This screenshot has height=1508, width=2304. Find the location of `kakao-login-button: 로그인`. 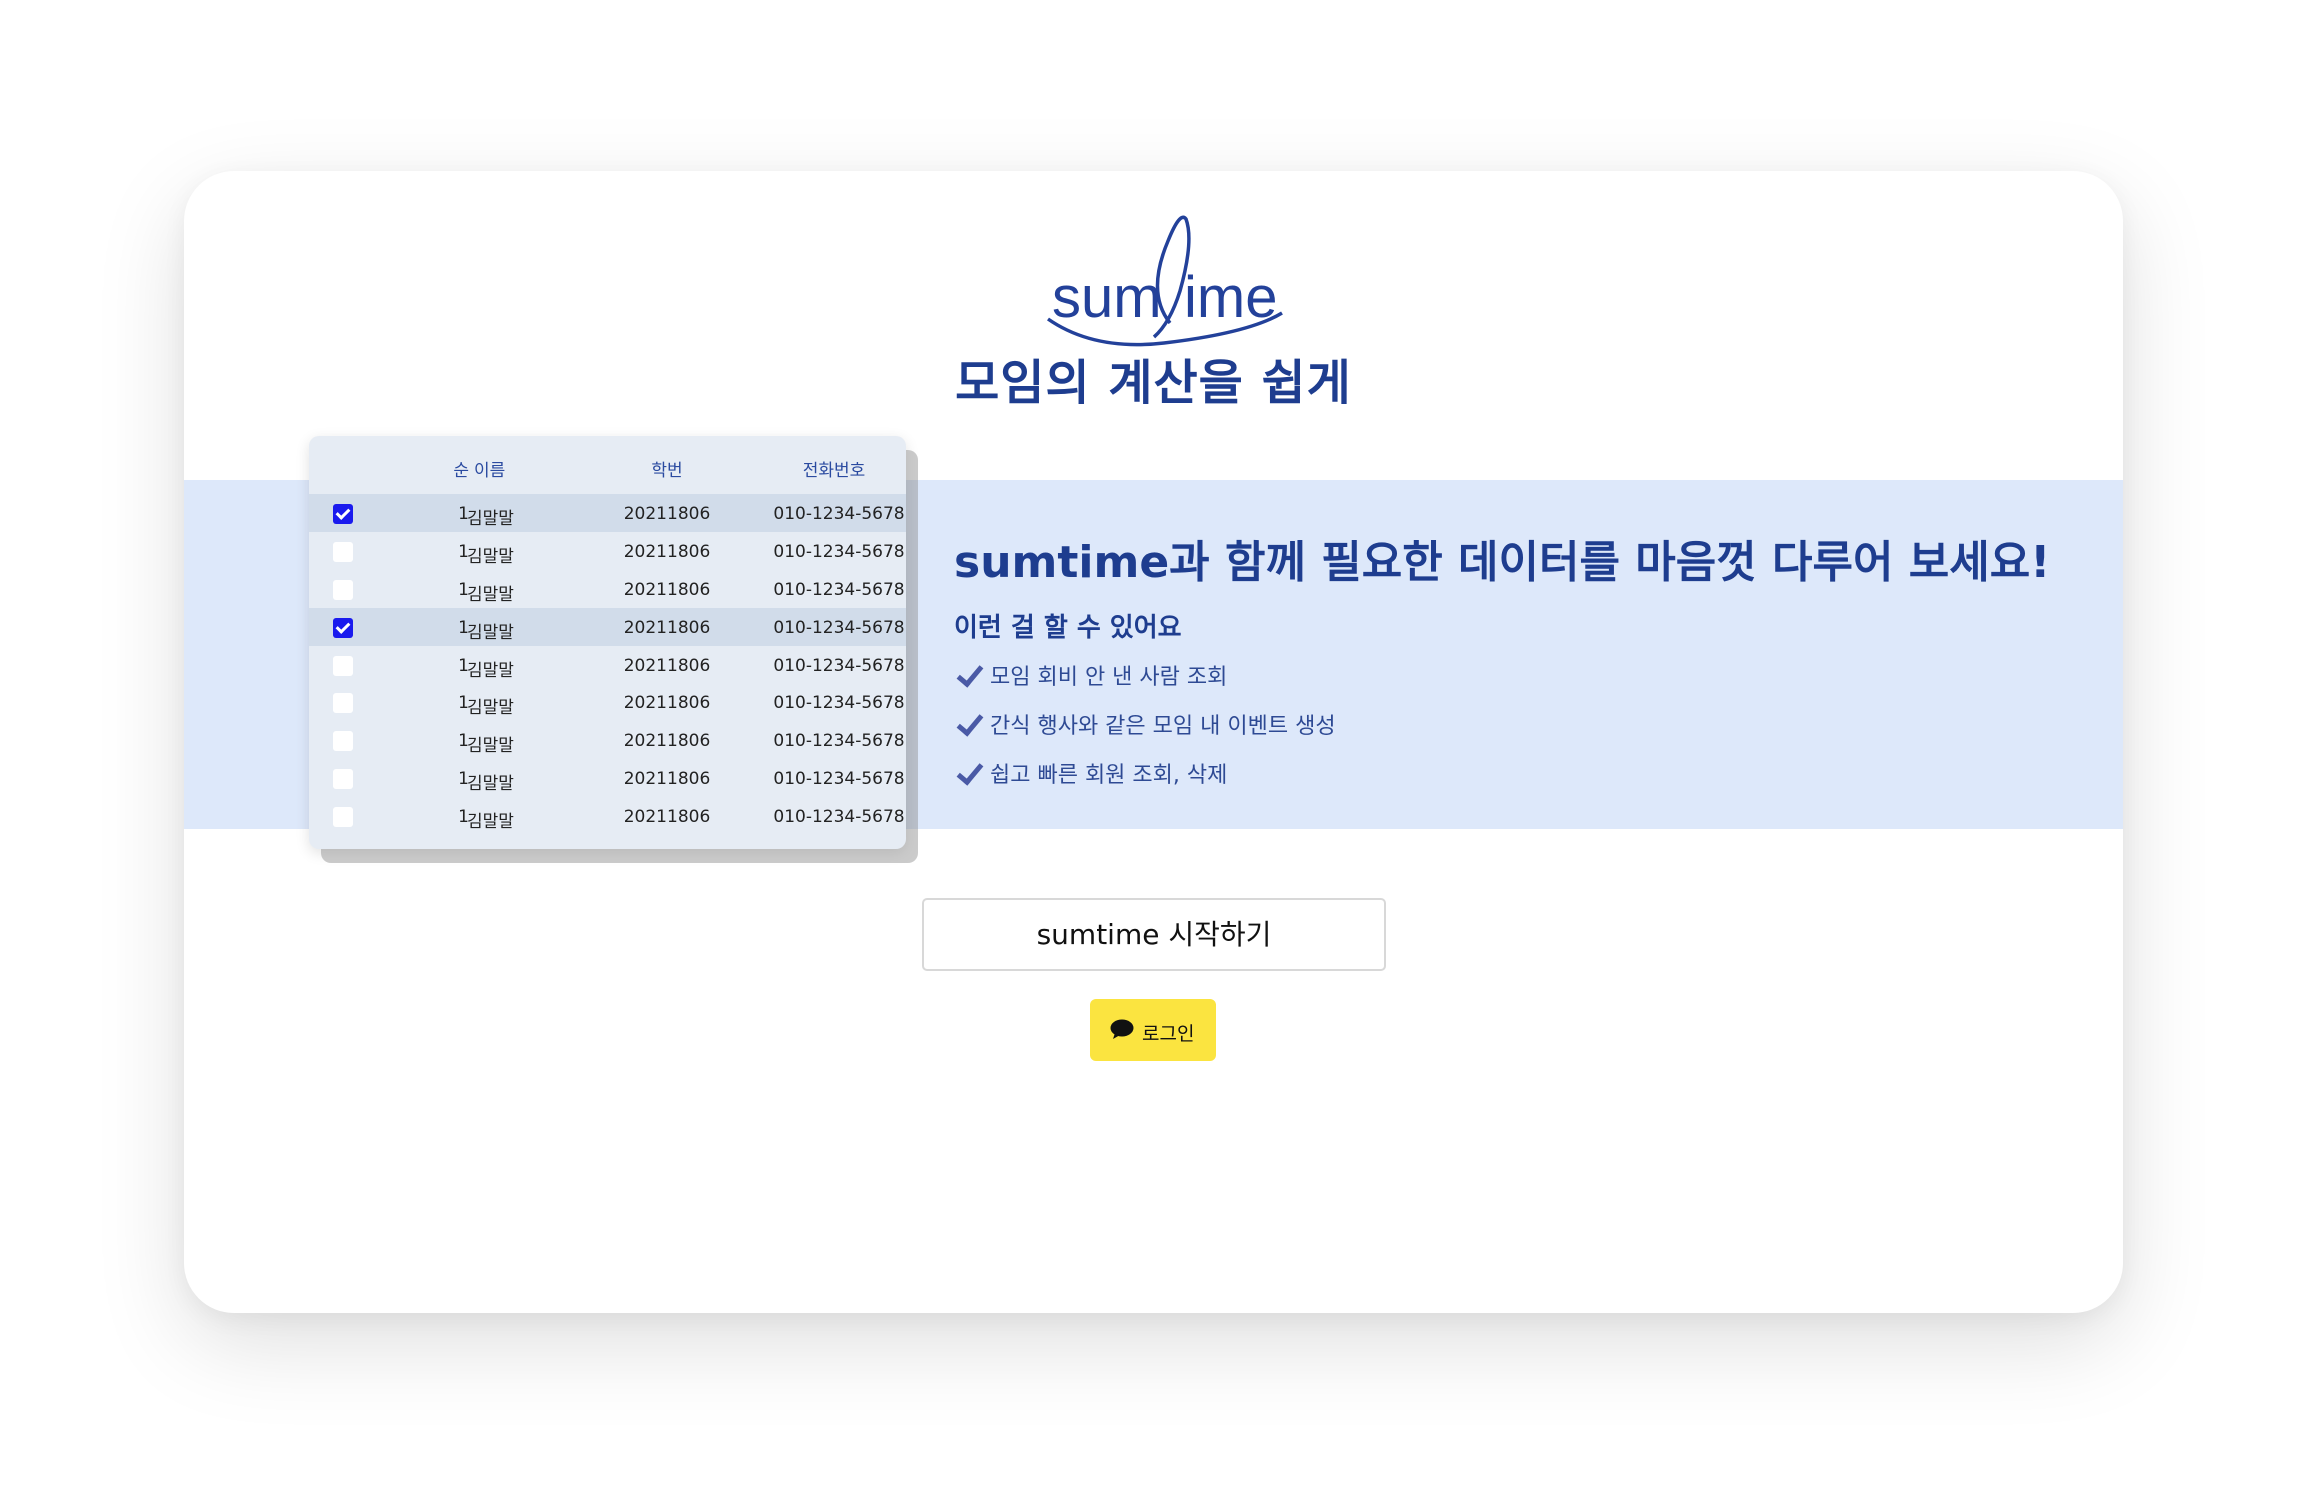

kakao-login-button: 로그인 is located at coordinates (1153, 1030).